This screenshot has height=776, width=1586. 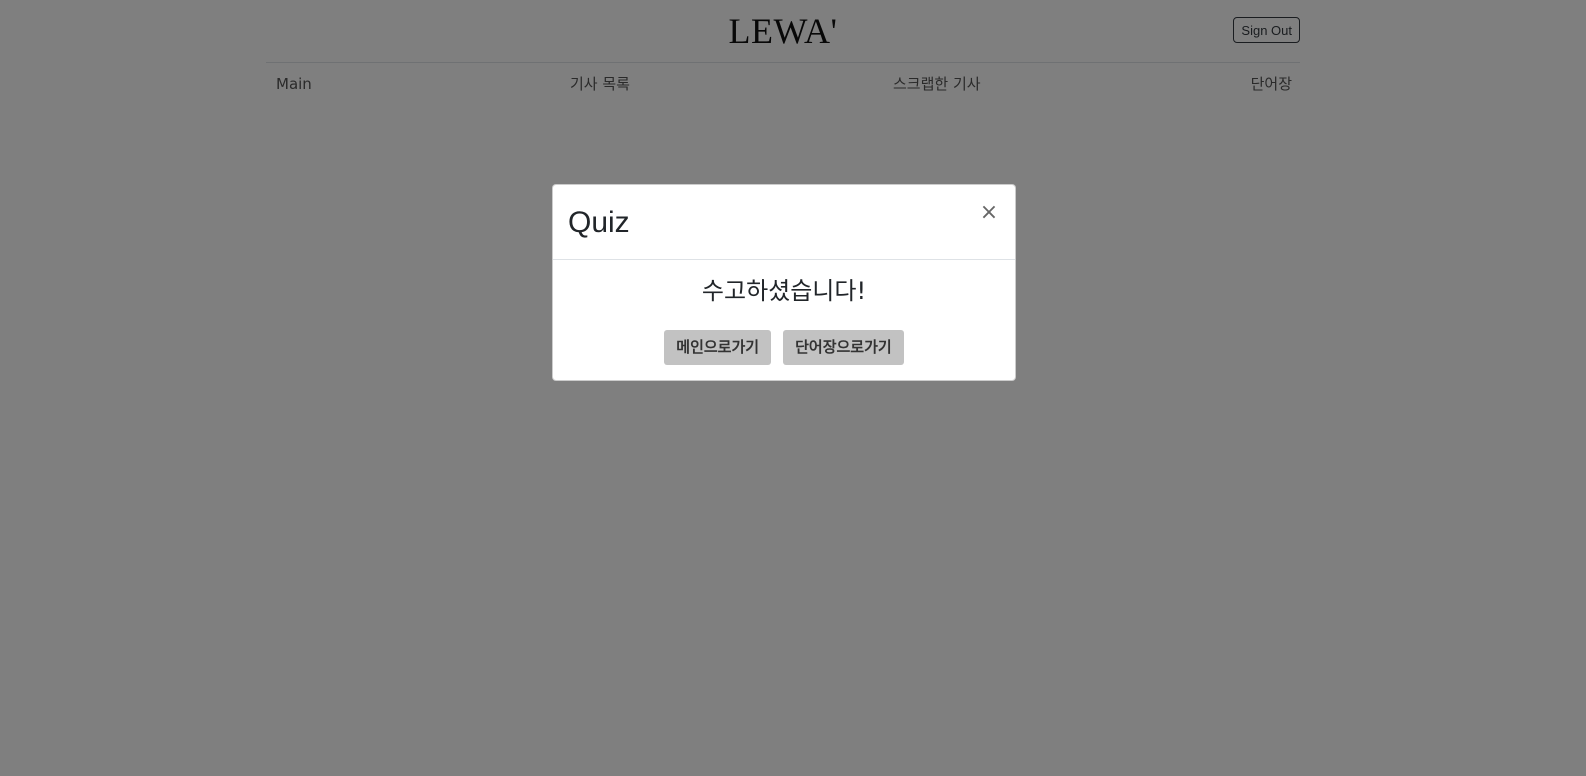 I want to click on quiz-modal: Quiz × 수고하셨습니다! 메인으로가기 단어장으로가기, so click(x=784, y=282).